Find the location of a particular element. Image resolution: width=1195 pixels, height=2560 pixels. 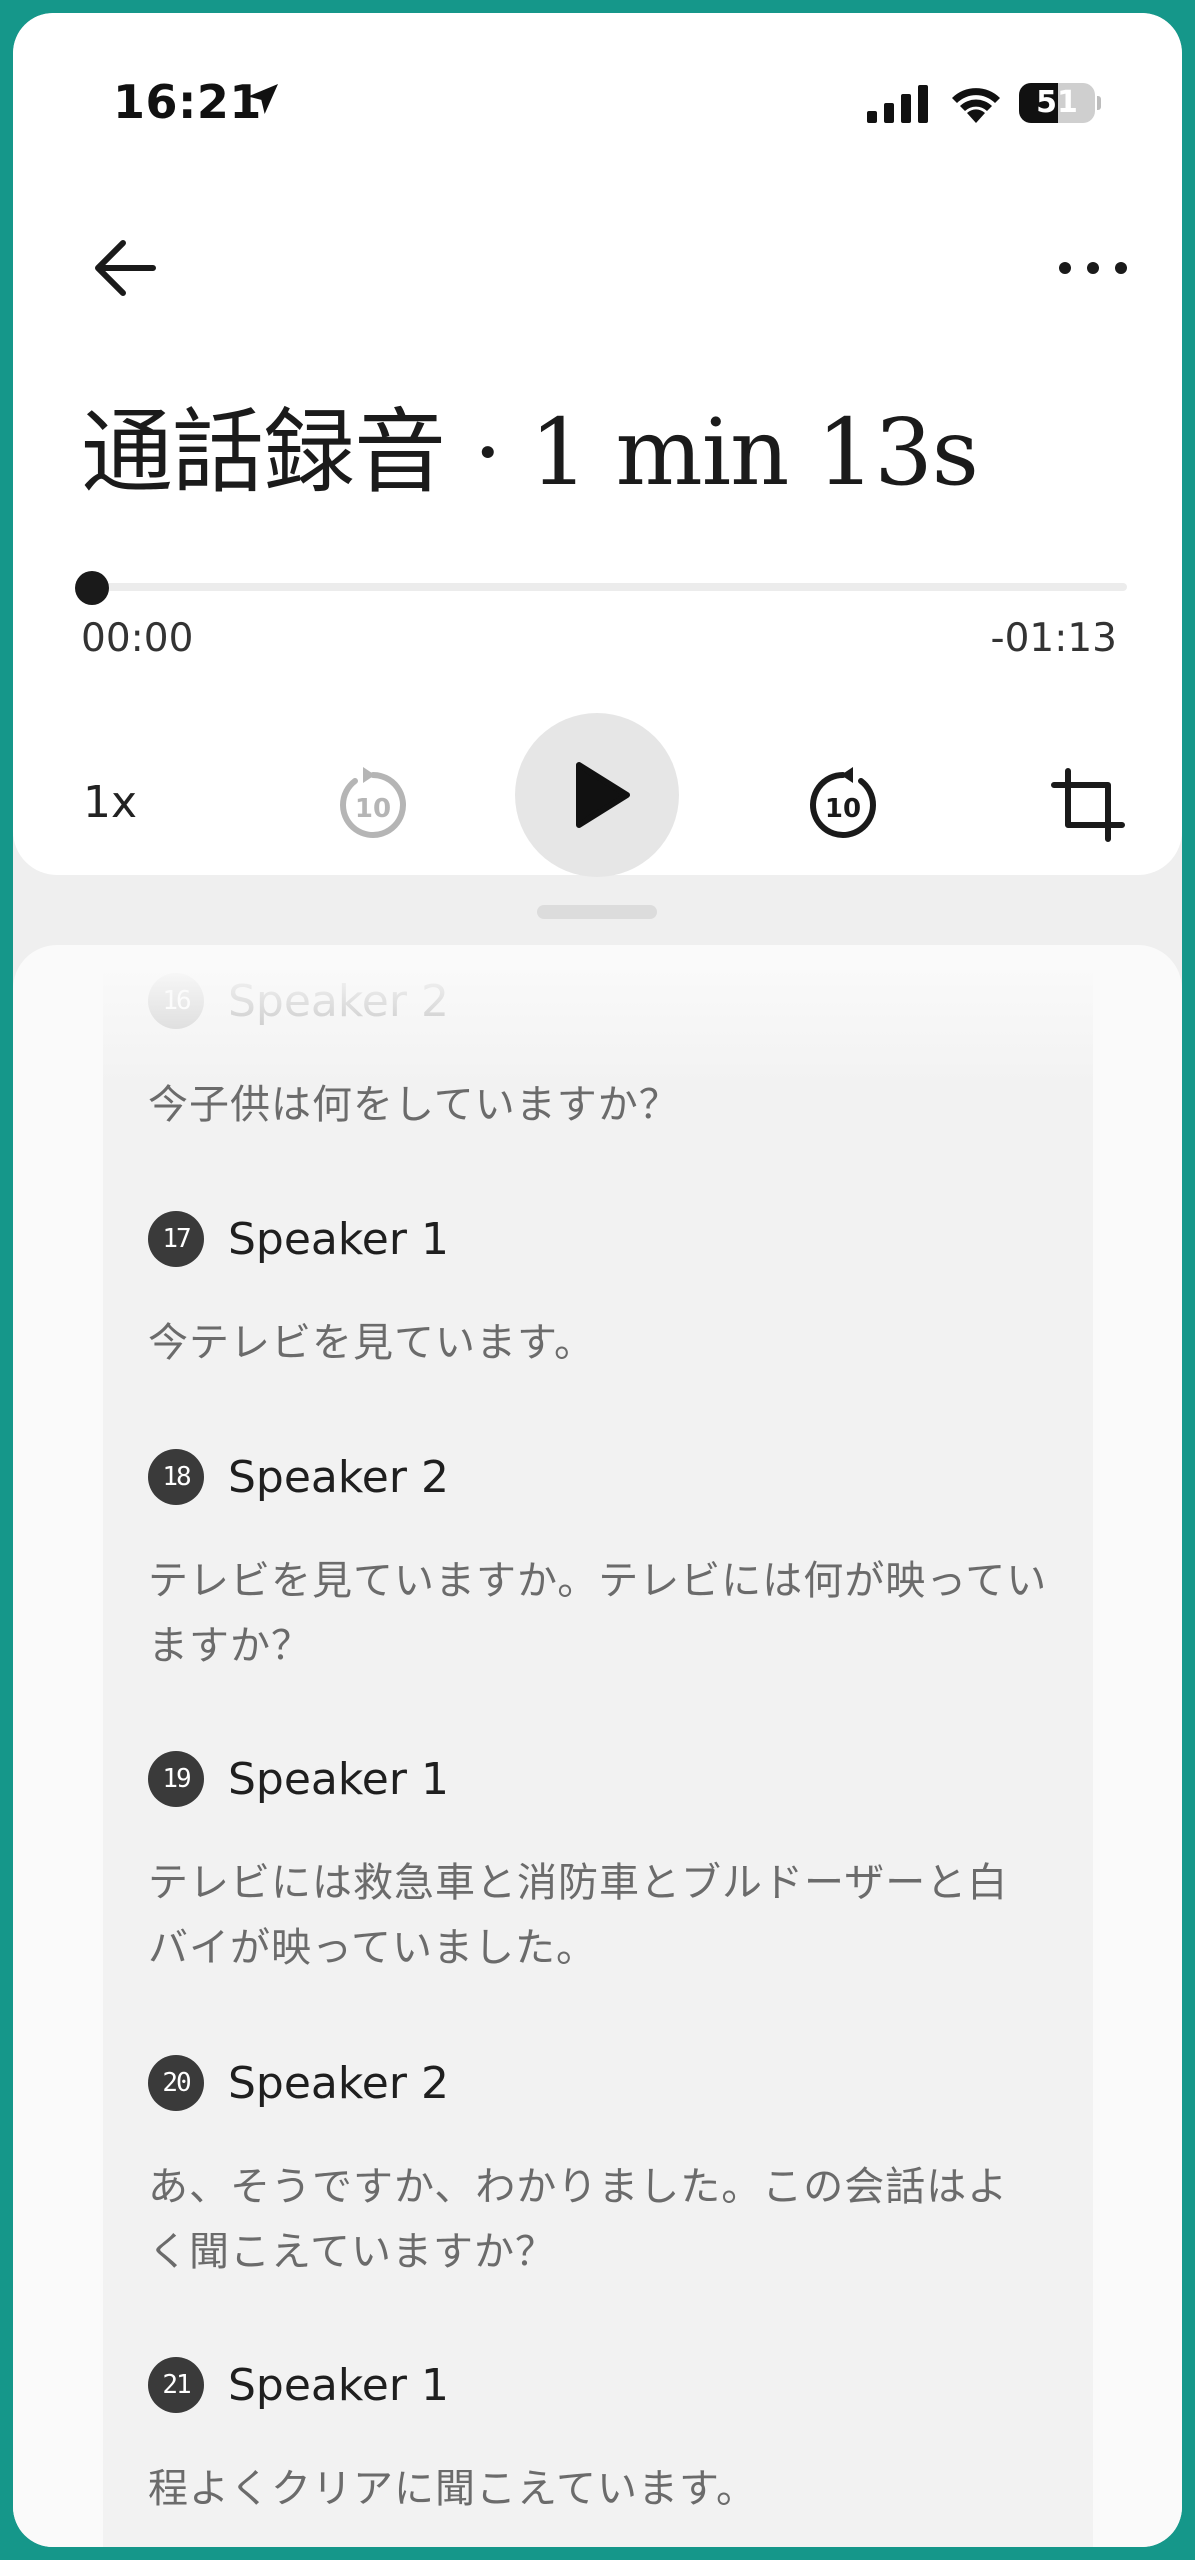

more-options-button is located at coordinates (1093, 268).